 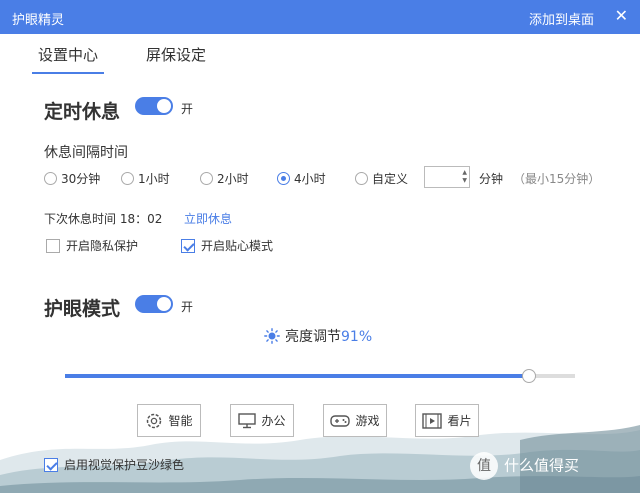 I want to click on mode-smart-button: 智能, so click(x=169, y=420).